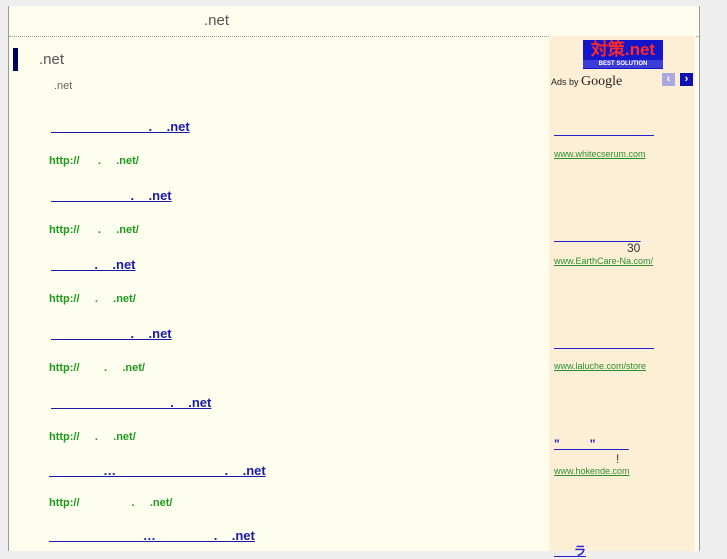 This screenshot has width=727, height=559. I want to click on ad-url: www.laluche.com/store, so click(600, 366).